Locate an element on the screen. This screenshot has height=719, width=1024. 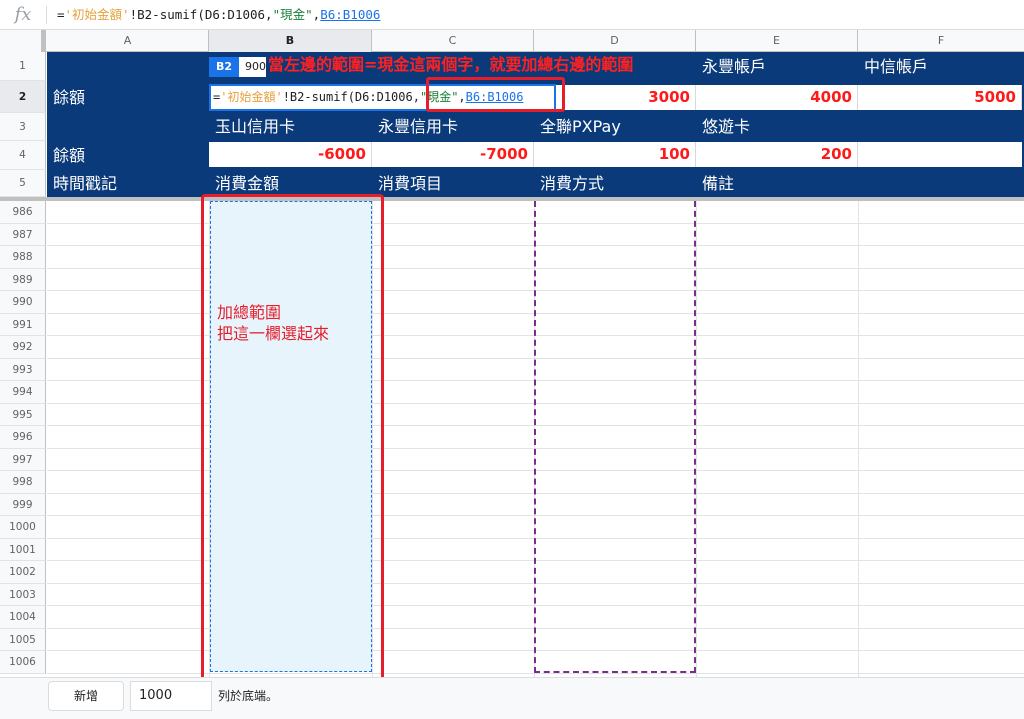
freeze-divider is located at coordinates (512, 199).